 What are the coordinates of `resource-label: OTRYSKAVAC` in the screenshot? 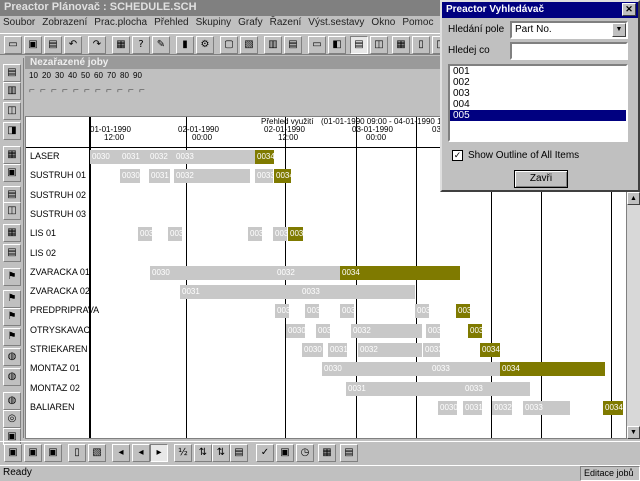 It's located at (60, 330).